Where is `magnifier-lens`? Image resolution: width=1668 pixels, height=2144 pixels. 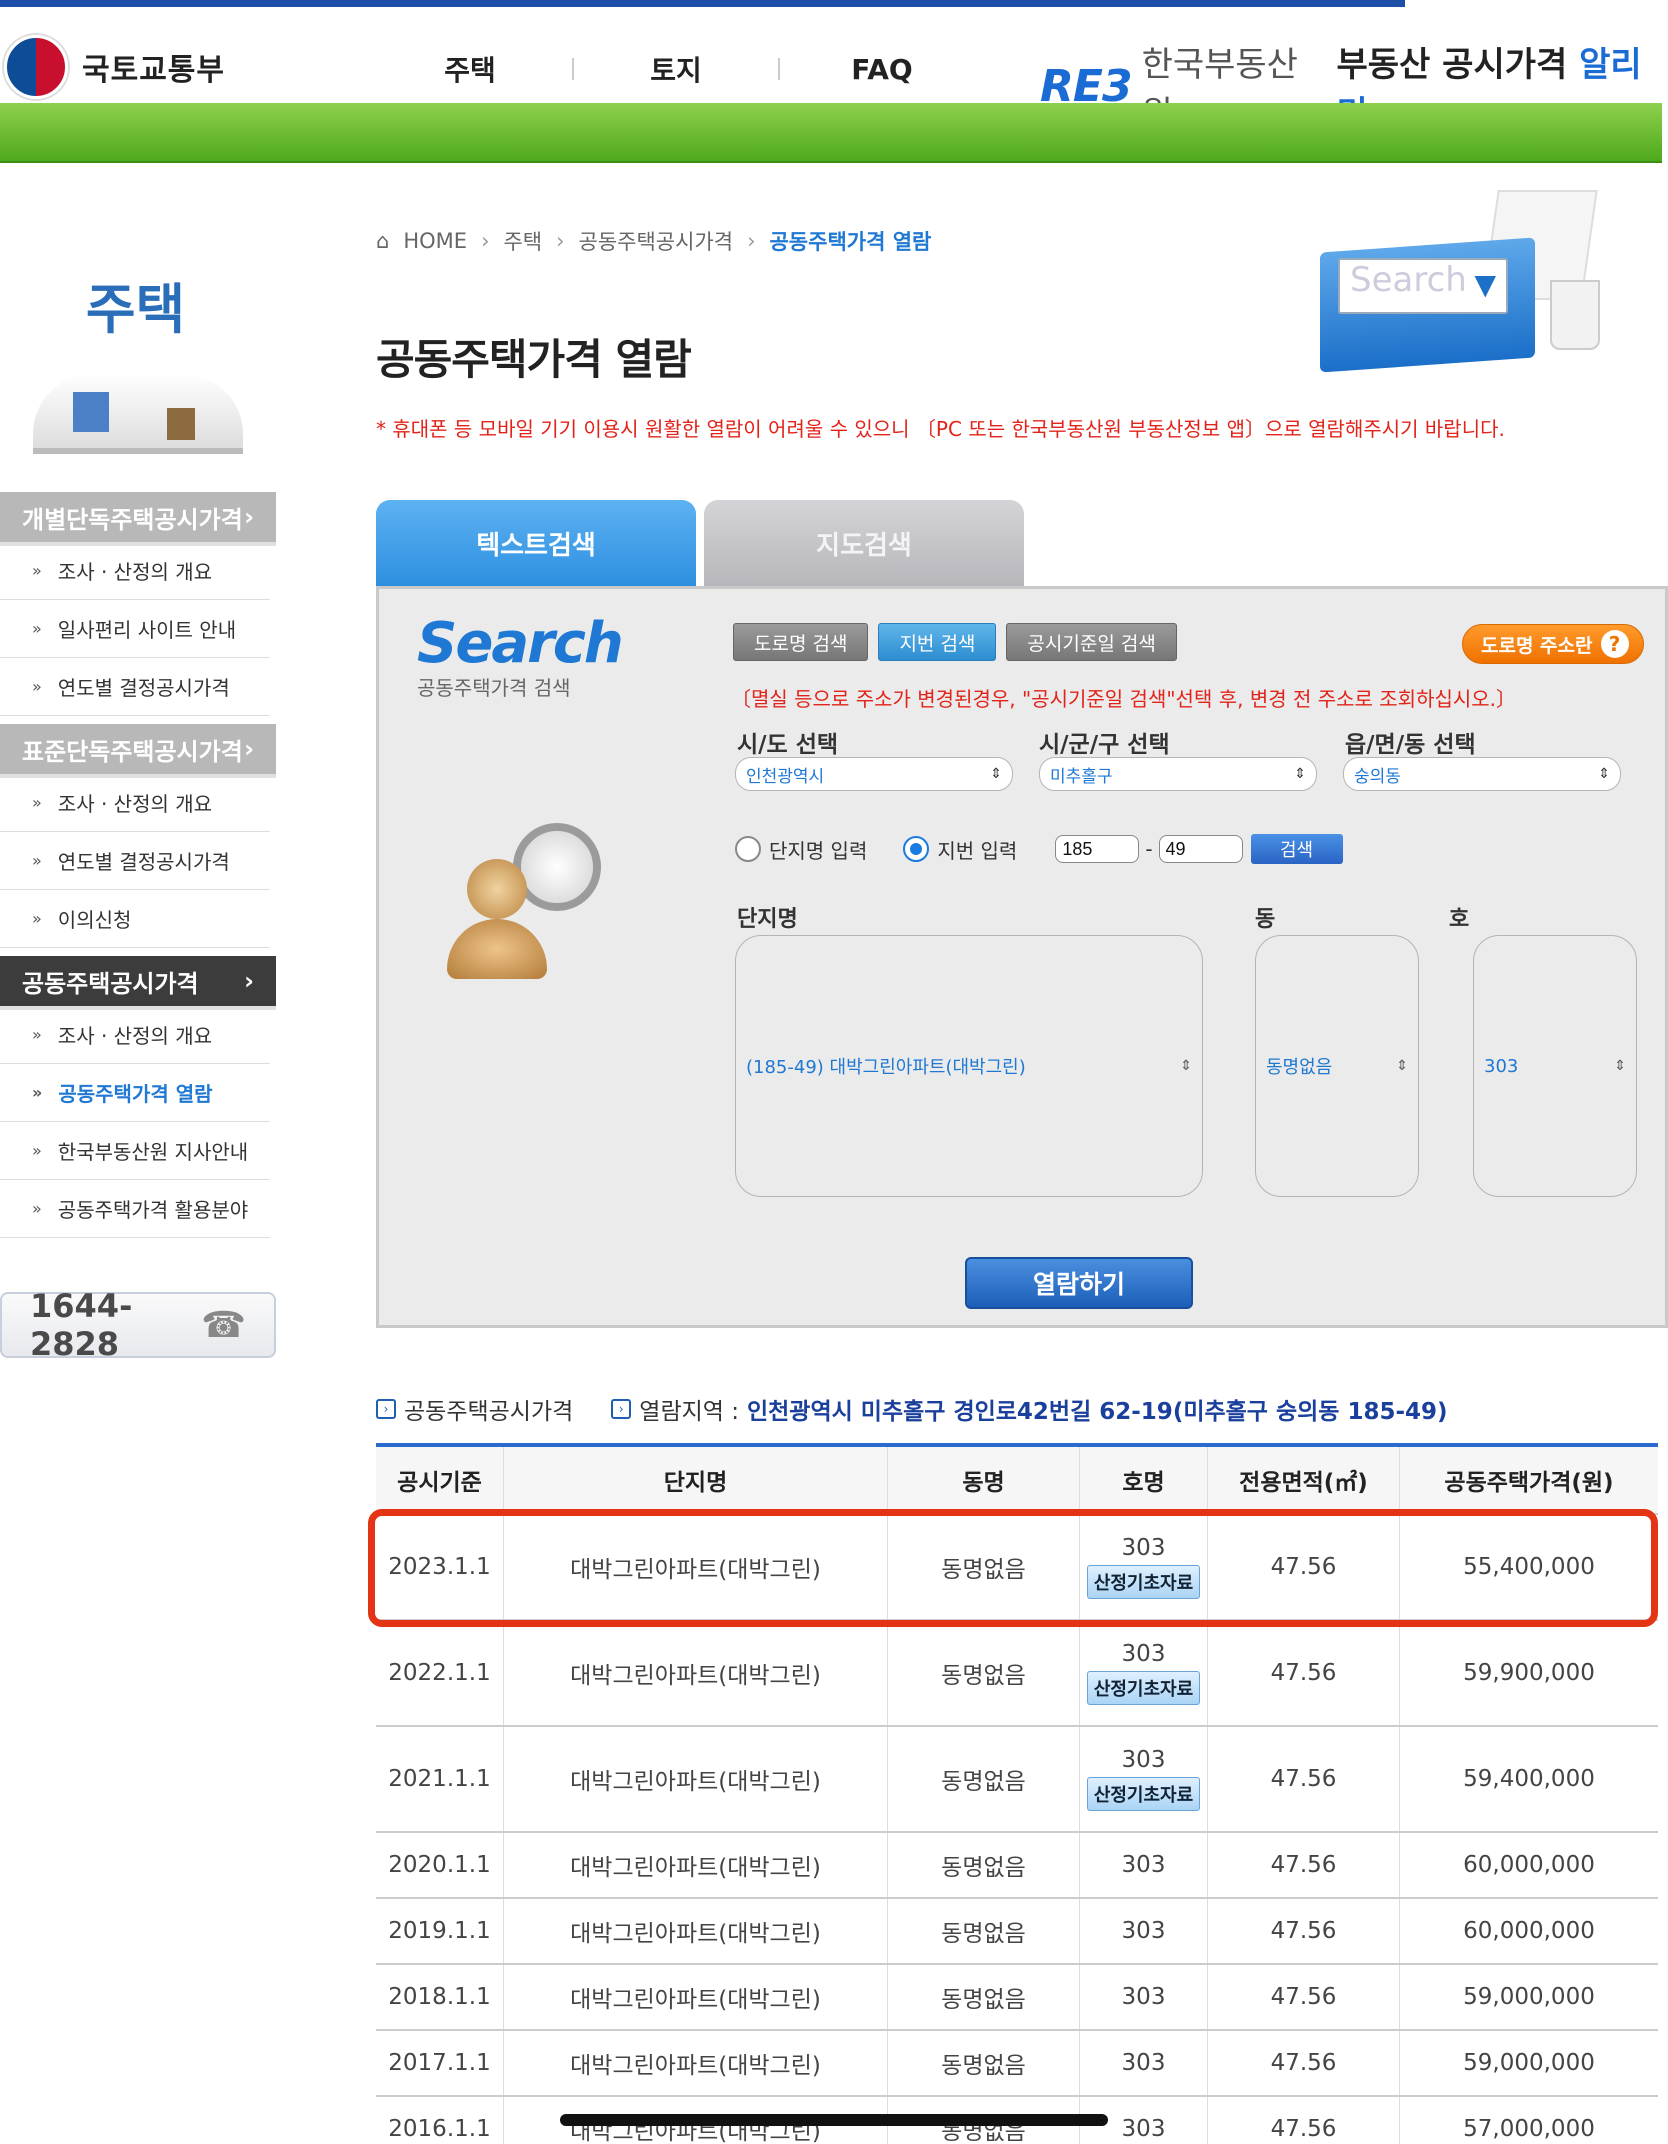 magnifier-lens is located at coordinates (557, 867).